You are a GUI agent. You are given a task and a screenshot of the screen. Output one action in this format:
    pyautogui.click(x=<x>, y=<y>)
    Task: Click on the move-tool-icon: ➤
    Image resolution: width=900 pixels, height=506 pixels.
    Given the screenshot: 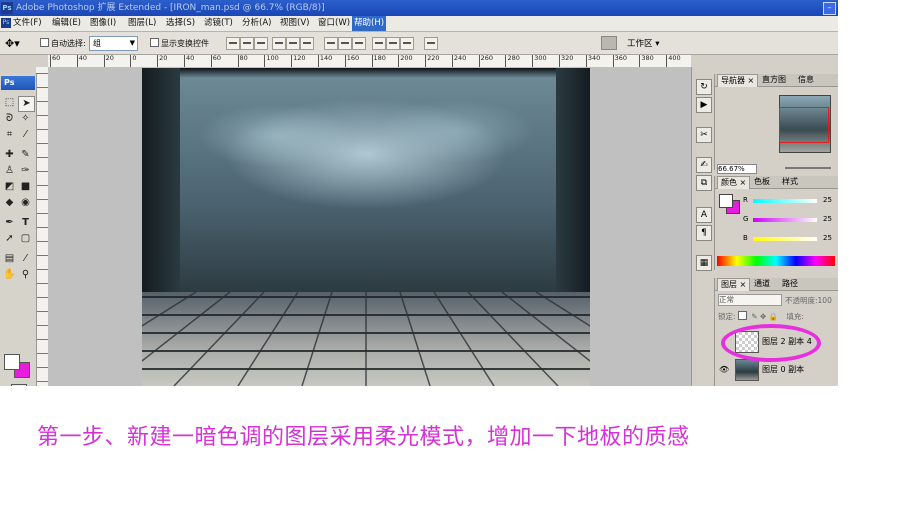 What is the action you would take?
    pyautogui.click(x=26, y=104)
    